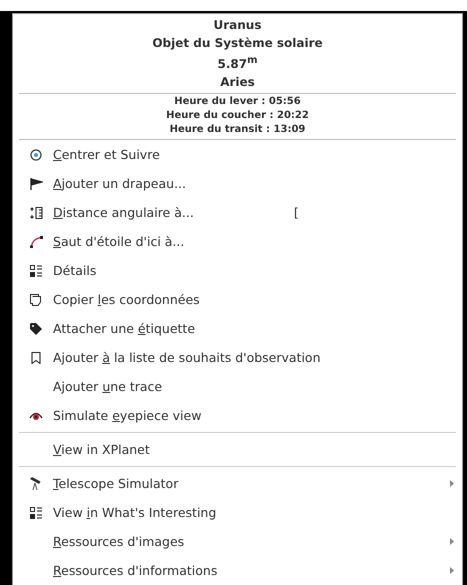 This screenshot has width=467, height=585. I want to click on menu-item: Ajouter une trace, so click(107, 386).